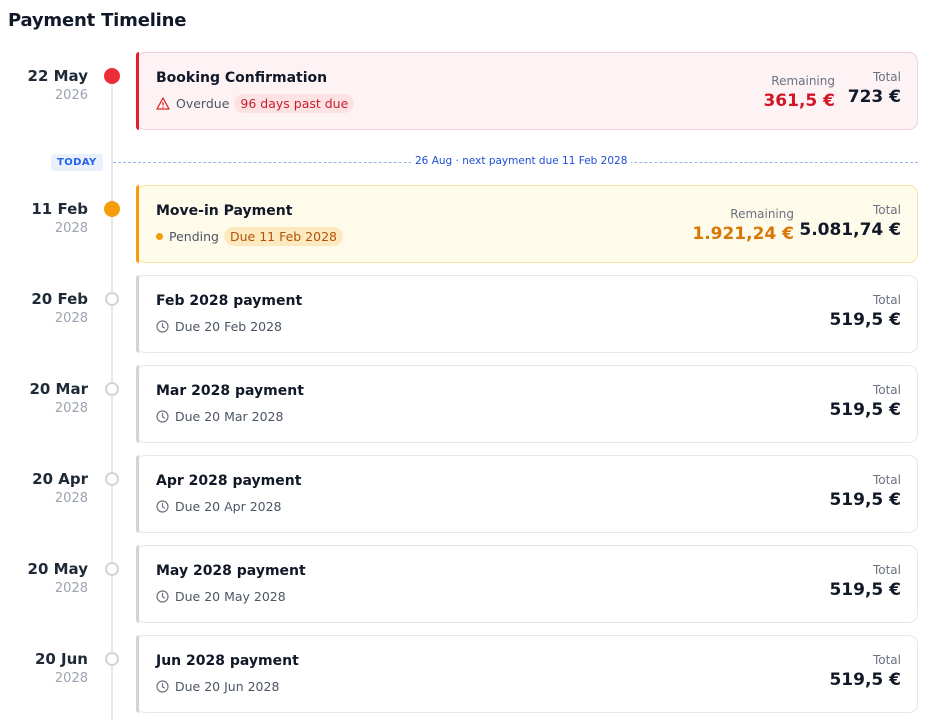 The height and width of the screenshot is (720, 926). I want to click on due-date: Due 20 May 2028, so click(230, 596).